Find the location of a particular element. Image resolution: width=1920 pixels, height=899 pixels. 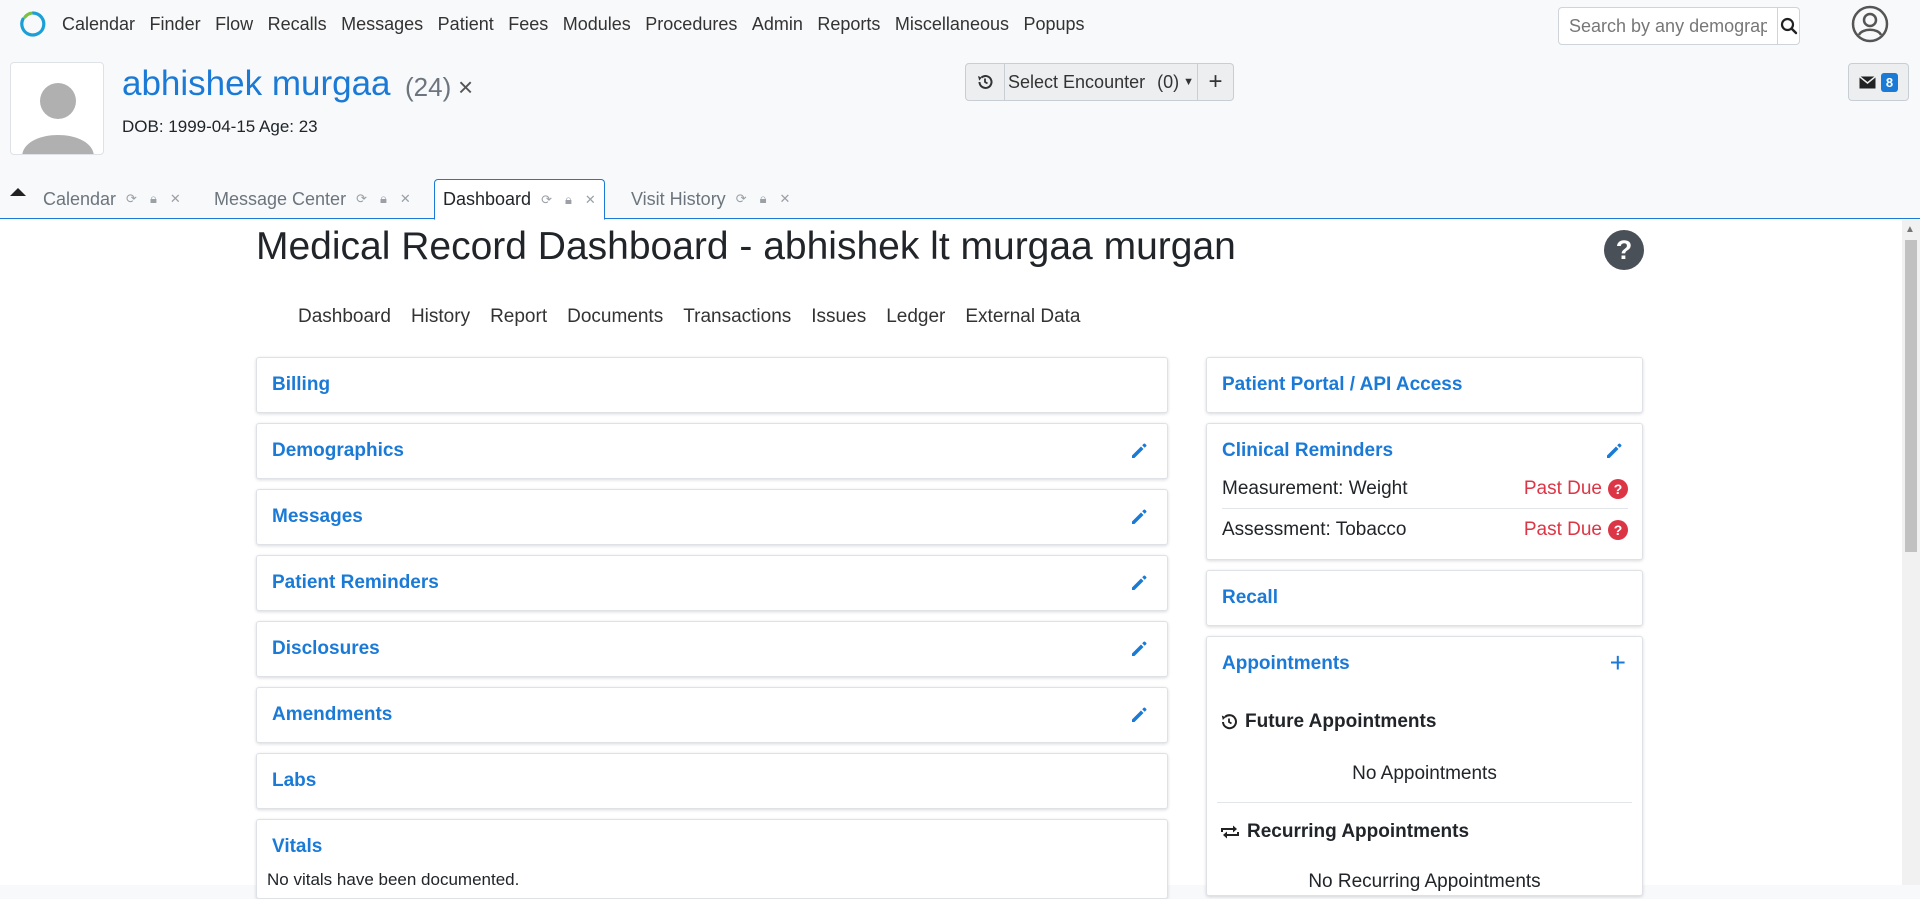

patient-dob: DOB: 1999-04-15 Age: 23 is located at coordinates (220, 126).